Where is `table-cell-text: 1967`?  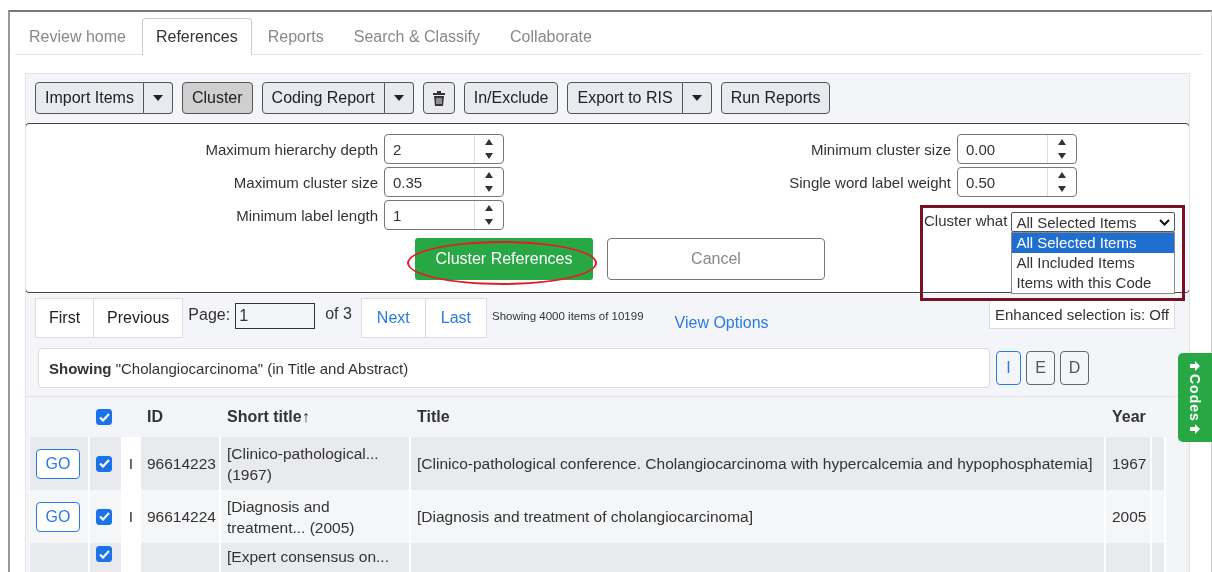 table-cell-text: 1967 is located at coordinates (1129, 464).